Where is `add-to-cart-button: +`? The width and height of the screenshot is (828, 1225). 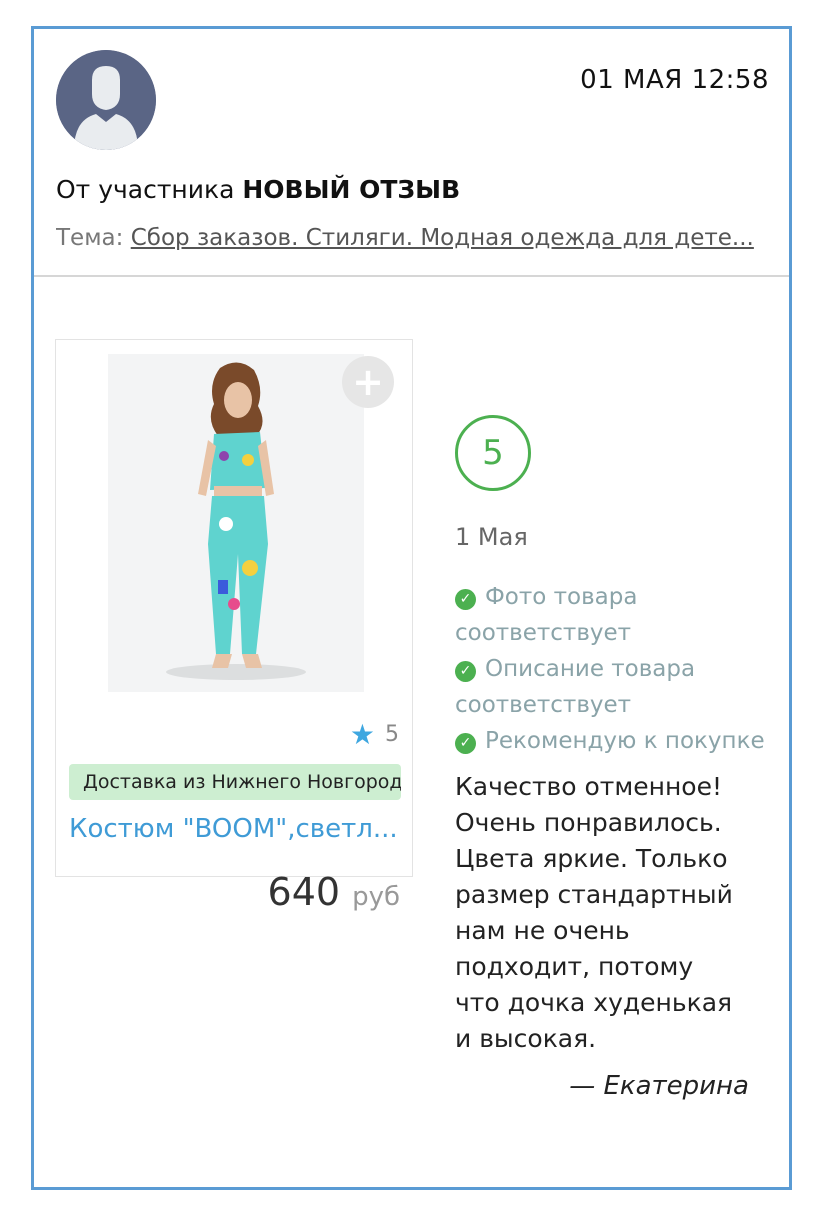
add-to-cart-button: + is located at coordinates (368, 382).